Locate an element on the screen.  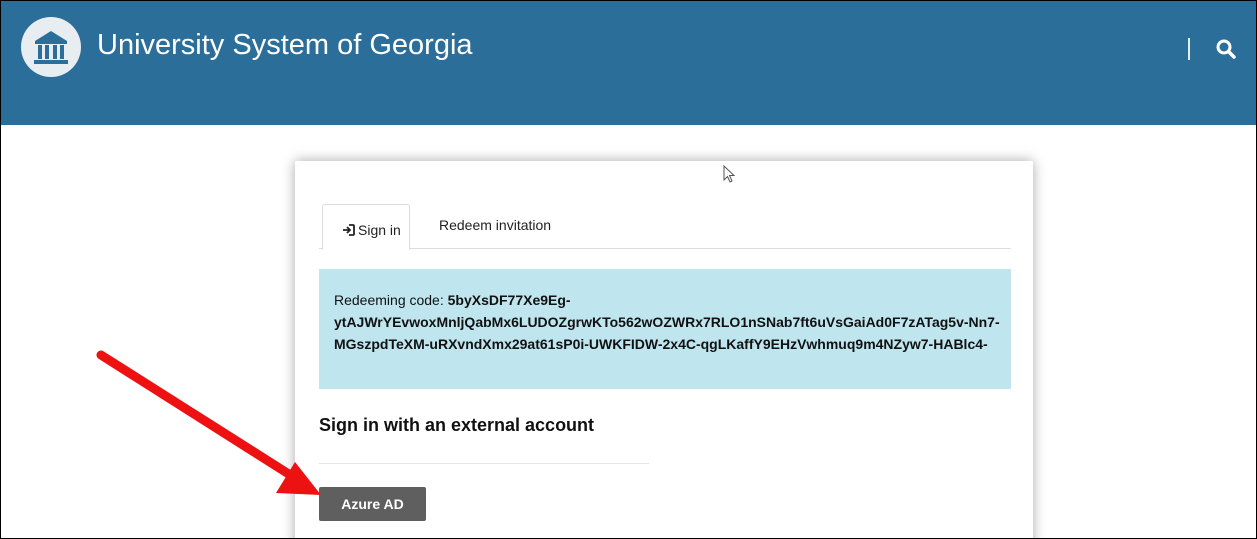
sign-in-icon is located at coordinates (349, 230).